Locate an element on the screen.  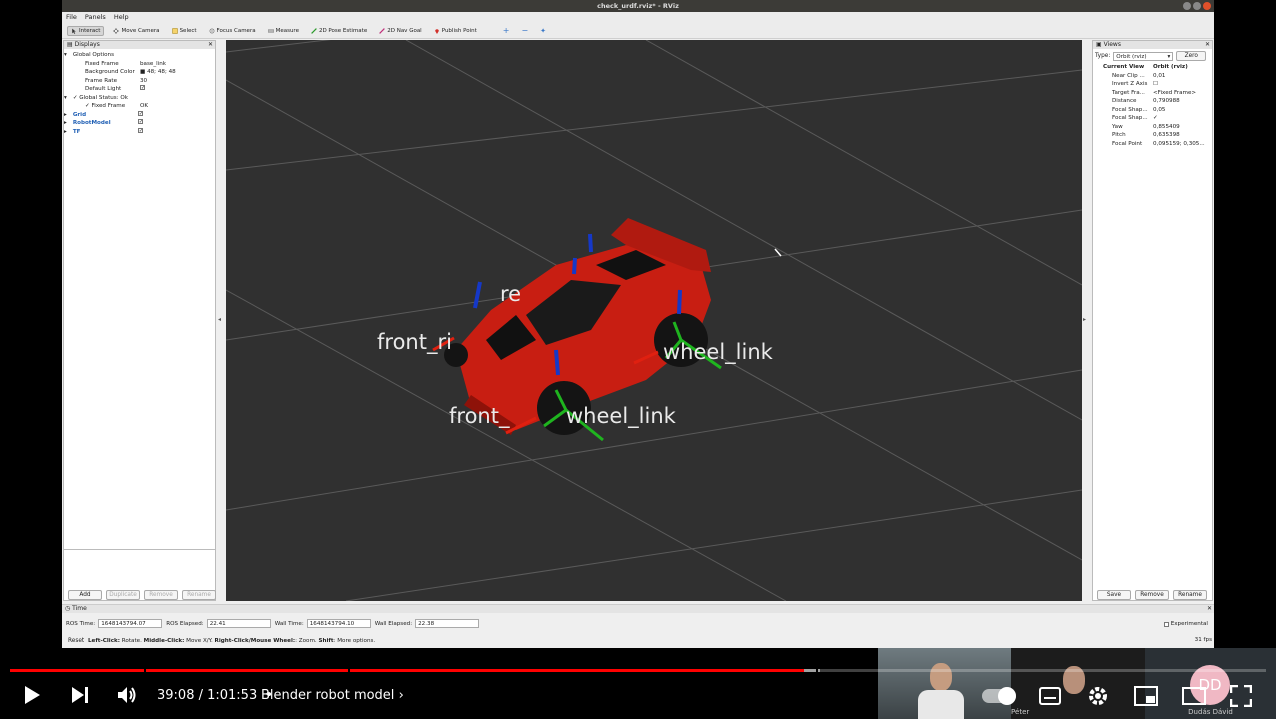
display-row: ▸ RobotModel ✓ is located at coordinates (139, 123).